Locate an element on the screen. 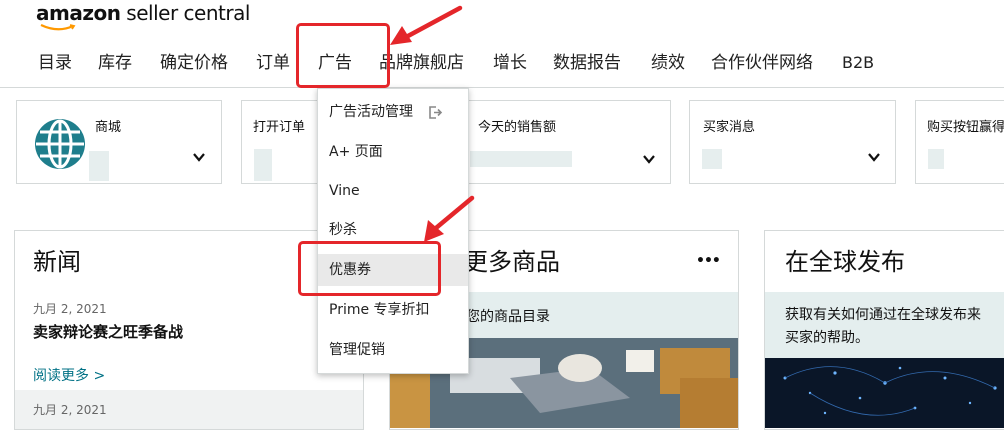 This screenshot has height=430, width=1004. nav-inventory: 库存 is located at coordinates (115, 63).